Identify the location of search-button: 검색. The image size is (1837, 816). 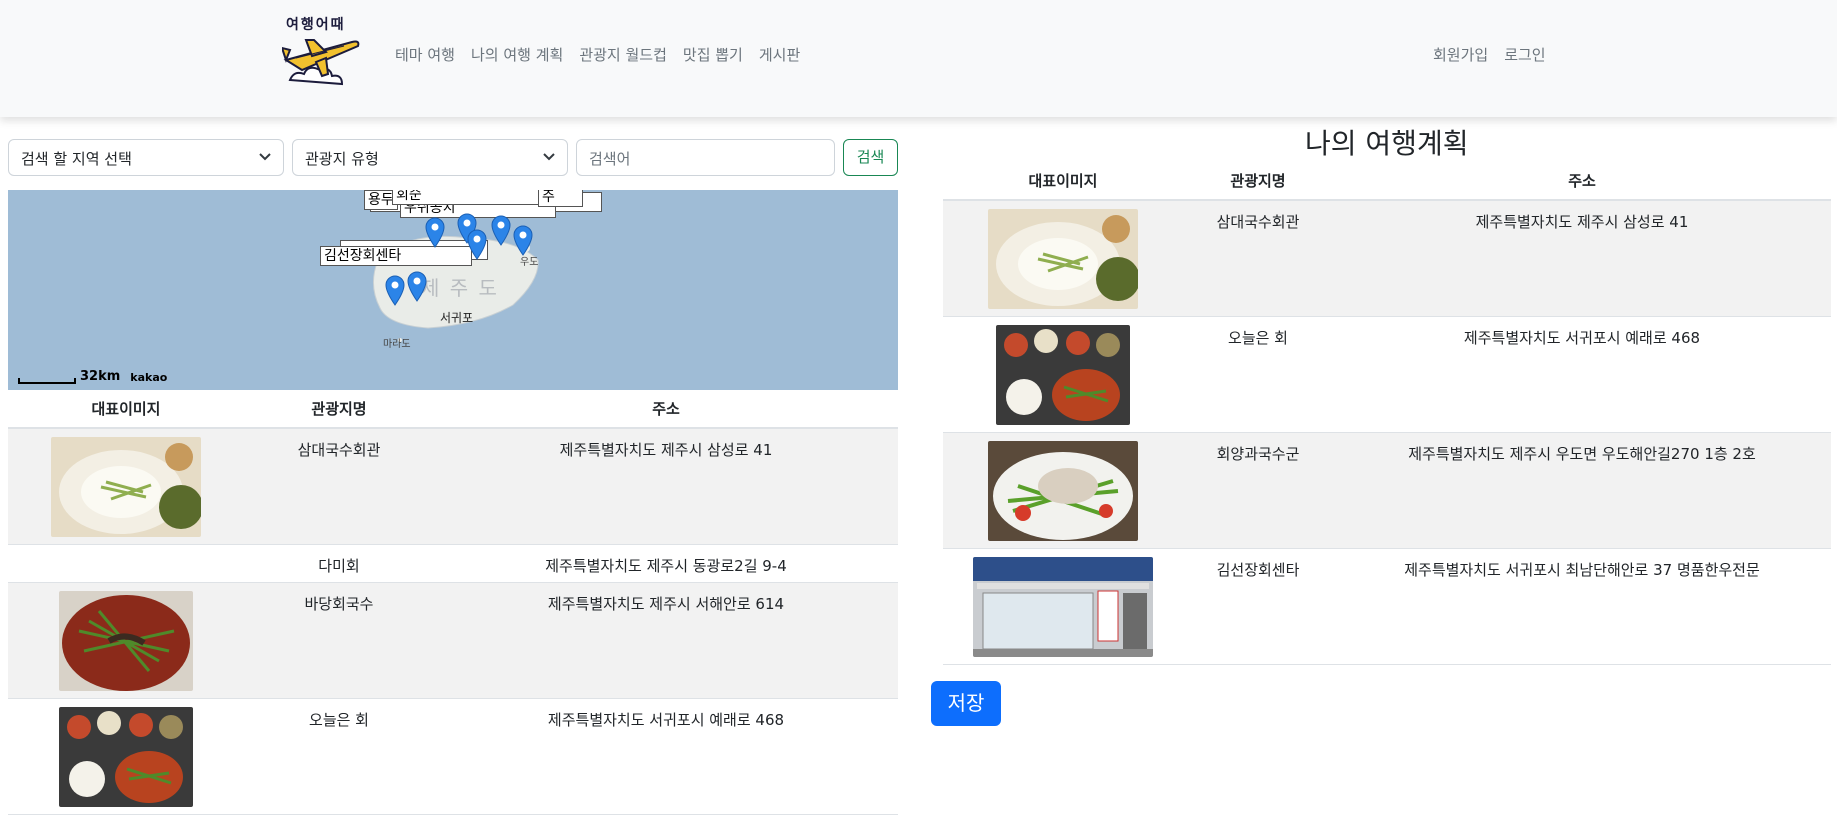
(870, 157).